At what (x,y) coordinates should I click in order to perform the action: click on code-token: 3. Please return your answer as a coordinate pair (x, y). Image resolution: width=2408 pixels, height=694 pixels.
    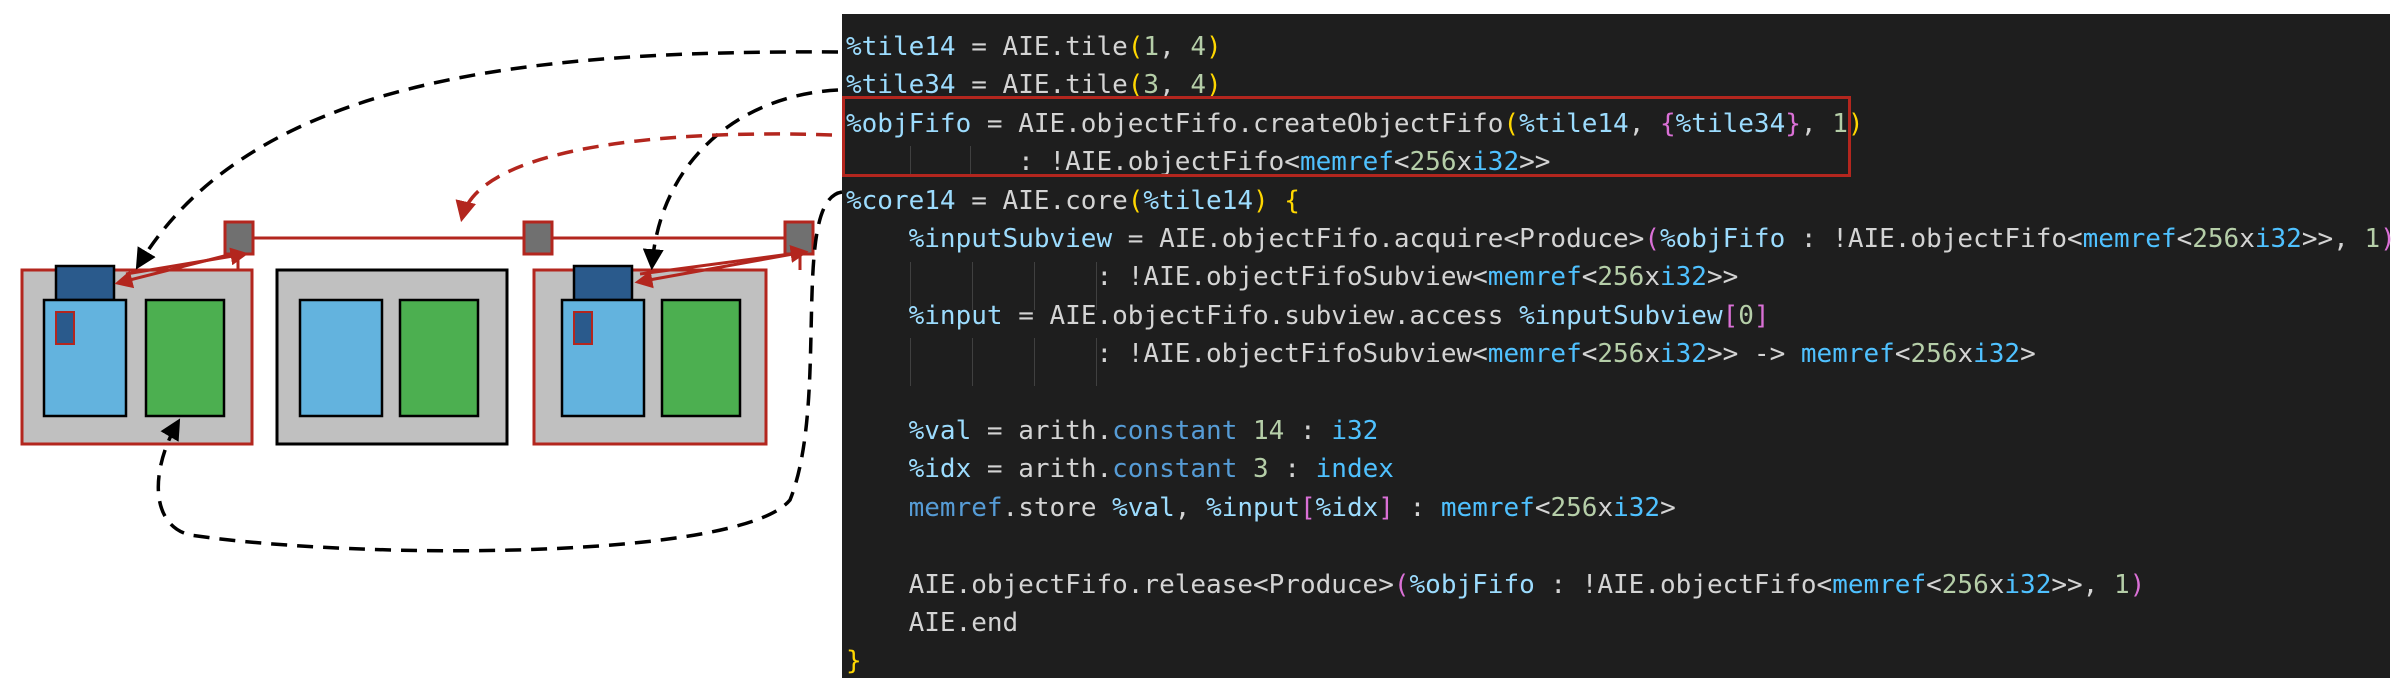
    Looking at the image, I should click on (1261, 469).